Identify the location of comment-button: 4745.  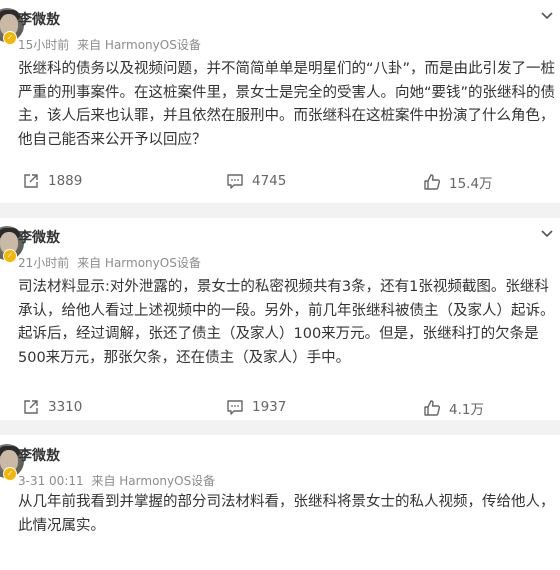
(256, 181).